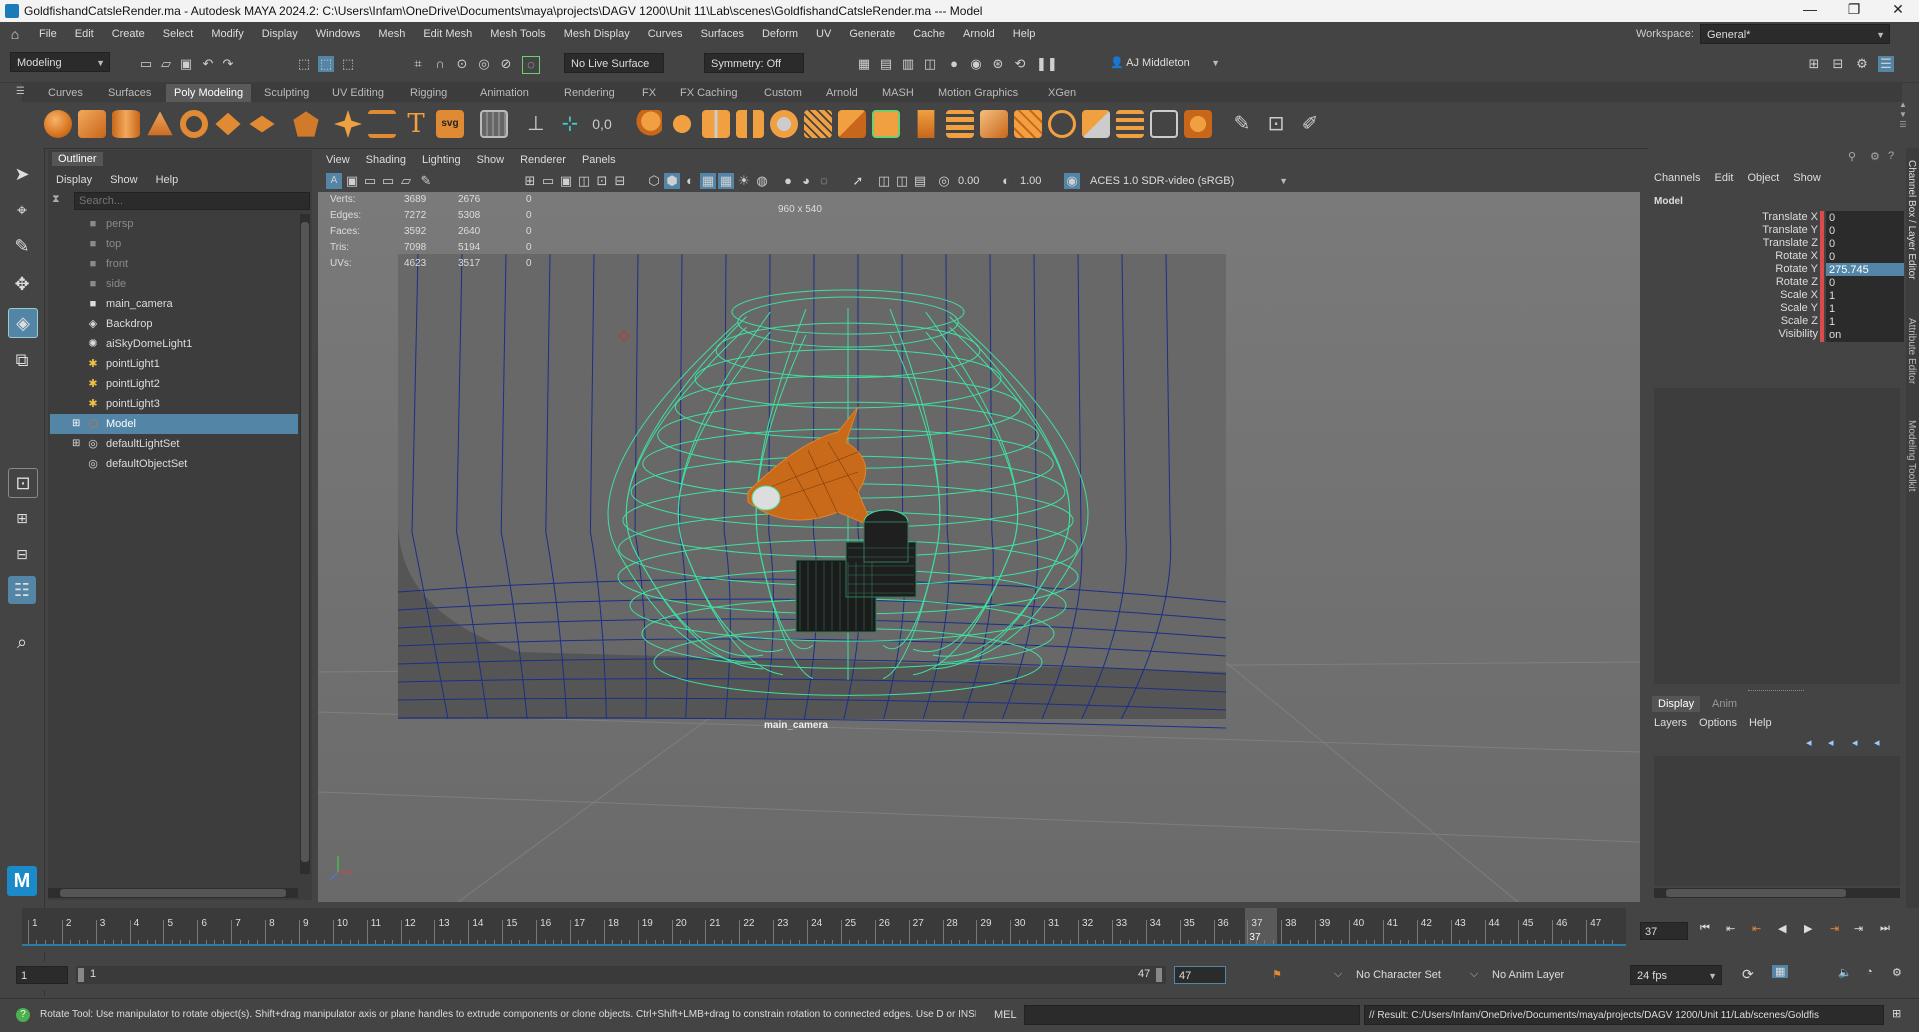 The height and width of the screenshot is (1032, 1919). Describe the element at coordinates (450, 124) in the screenshot. I see `svg-tool-icon: svg` at that location.